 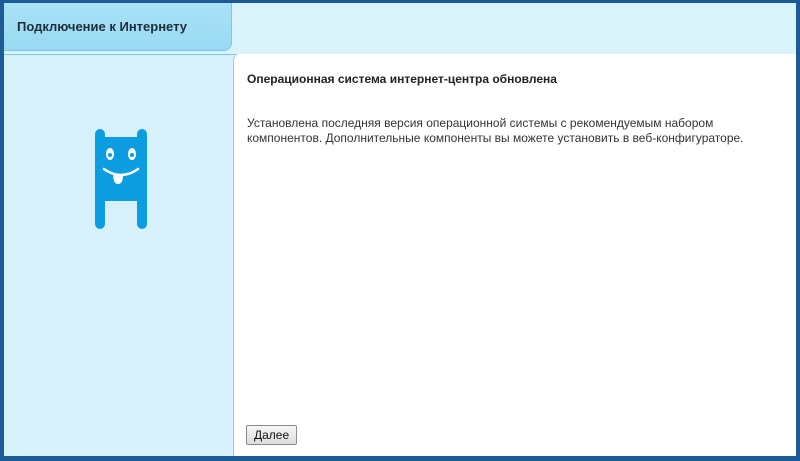 I want to click on next-button: Далее, so click(x=272, y=435).